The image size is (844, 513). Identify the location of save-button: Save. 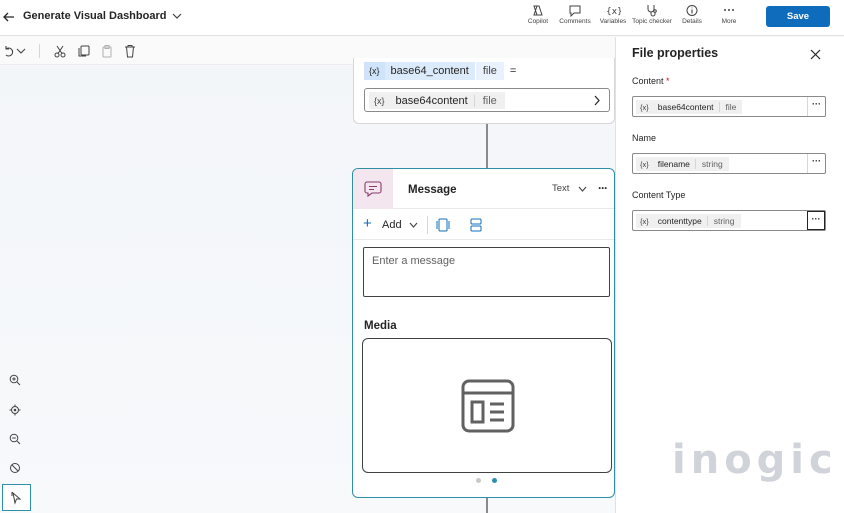
(798, 16).